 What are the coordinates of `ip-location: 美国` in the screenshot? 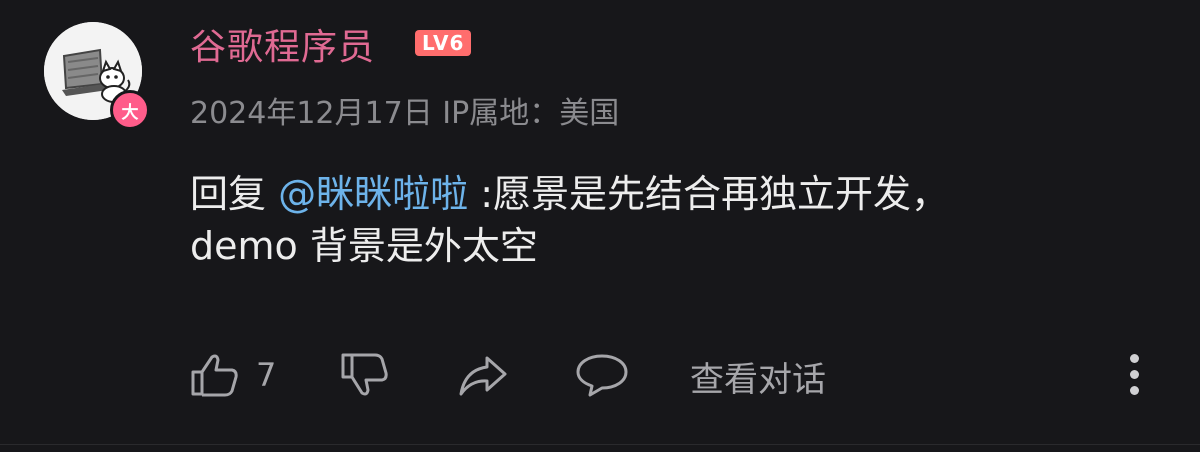 It's located at (589, 113).